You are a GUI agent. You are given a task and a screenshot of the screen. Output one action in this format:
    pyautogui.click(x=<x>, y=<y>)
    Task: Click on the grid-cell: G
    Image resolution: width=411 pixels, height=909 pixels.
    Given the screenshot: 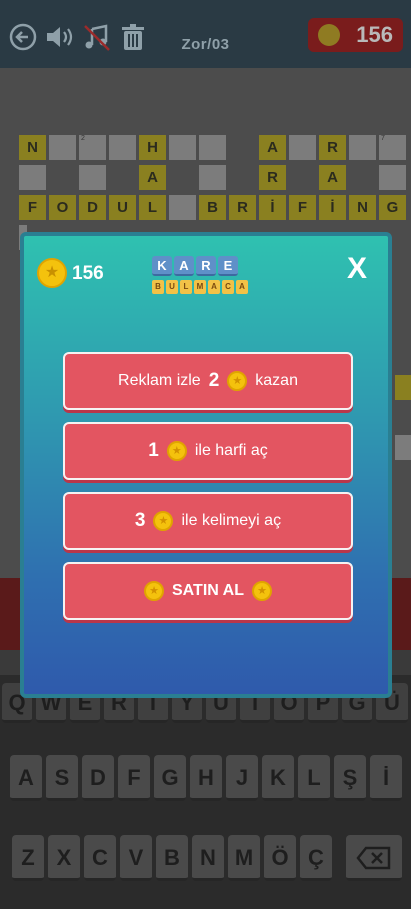 What is the action you would take?
    pyautogui.click(x=392, y=207)
    